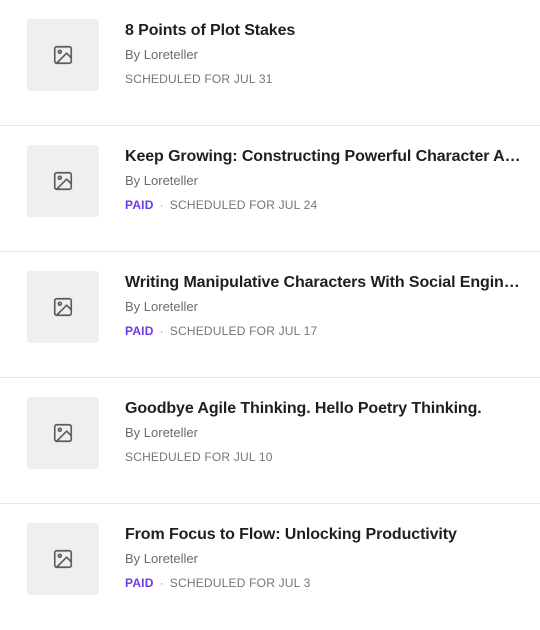 This screenshot has width=540, height=630. I want to click on schedule-label: SCHEDULED FOR JUL 17, so click(243, 331).